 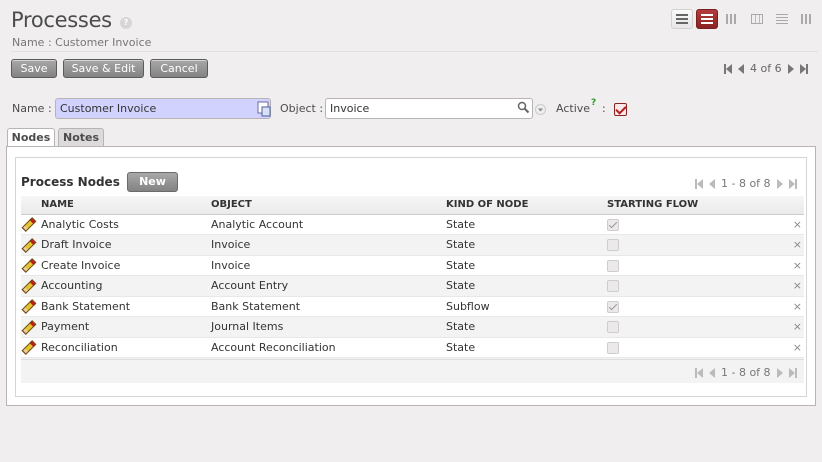 I want to click on calendar-view-button, so click(x=757, y=19).